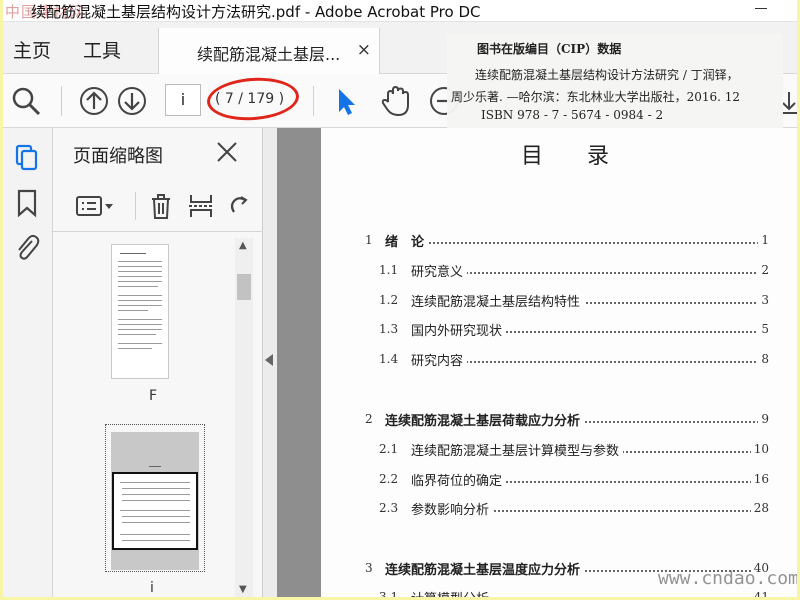 Image resolution: width=800 pixels, height=600 pixels. Describe the element at coordinates (148, 417) in the screenshot. I see `thumbnail-list: F i` at that location.